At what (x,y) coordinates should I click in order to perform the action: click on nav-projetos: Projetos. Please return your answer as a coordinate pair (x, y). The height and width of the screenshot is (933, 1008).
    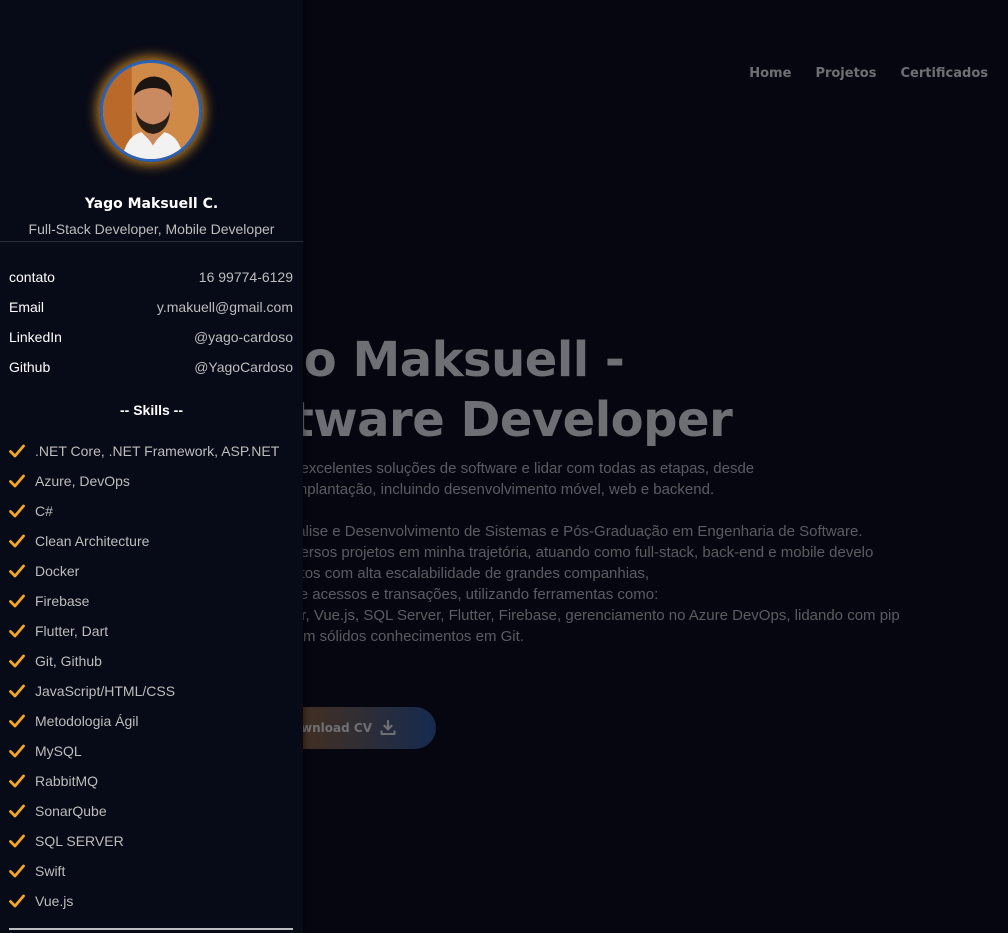
    Looking at the image, I should click on (845, 73).